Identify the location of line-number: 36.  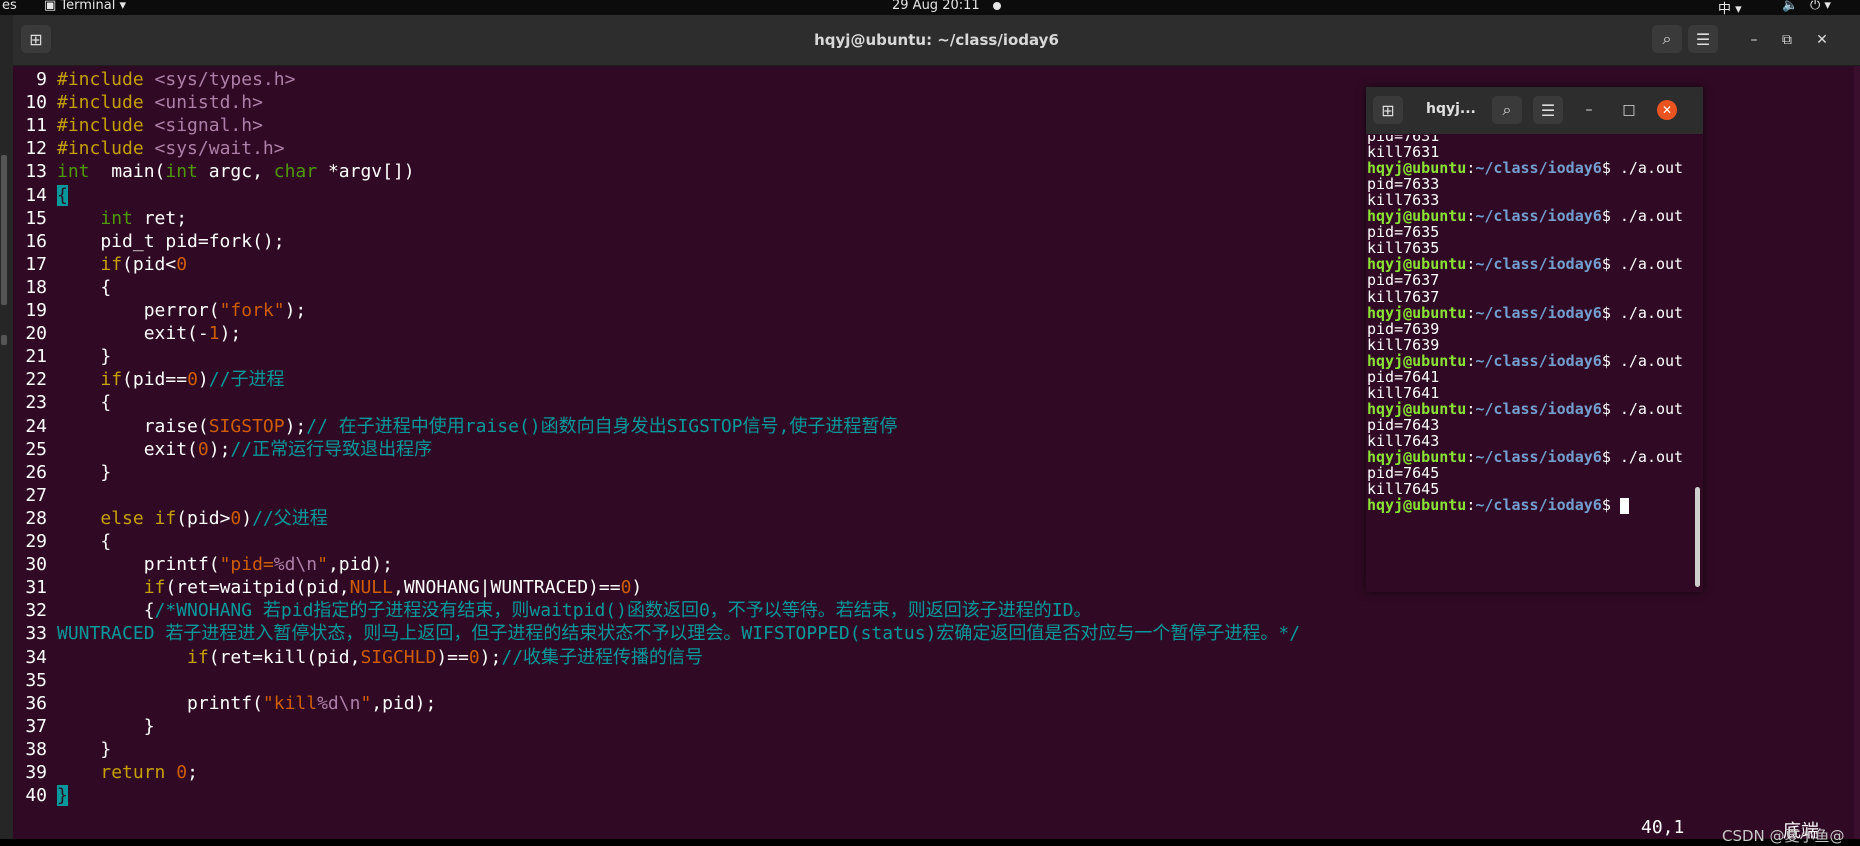
(36, 703).